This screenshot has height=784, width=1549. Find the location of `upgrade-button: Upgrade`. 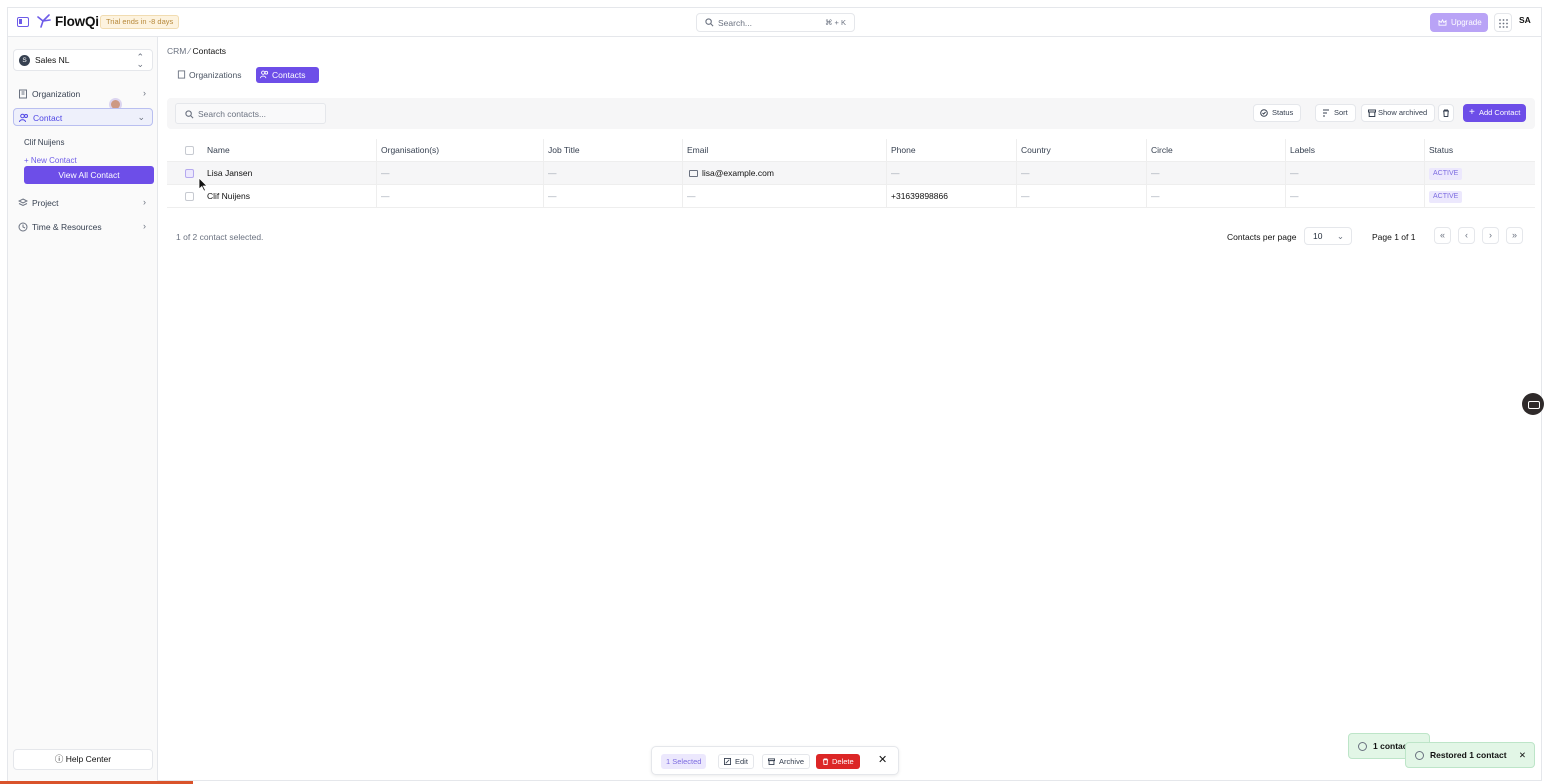

upgrade-button: Upgrade is located at coordinates (1459, 22).